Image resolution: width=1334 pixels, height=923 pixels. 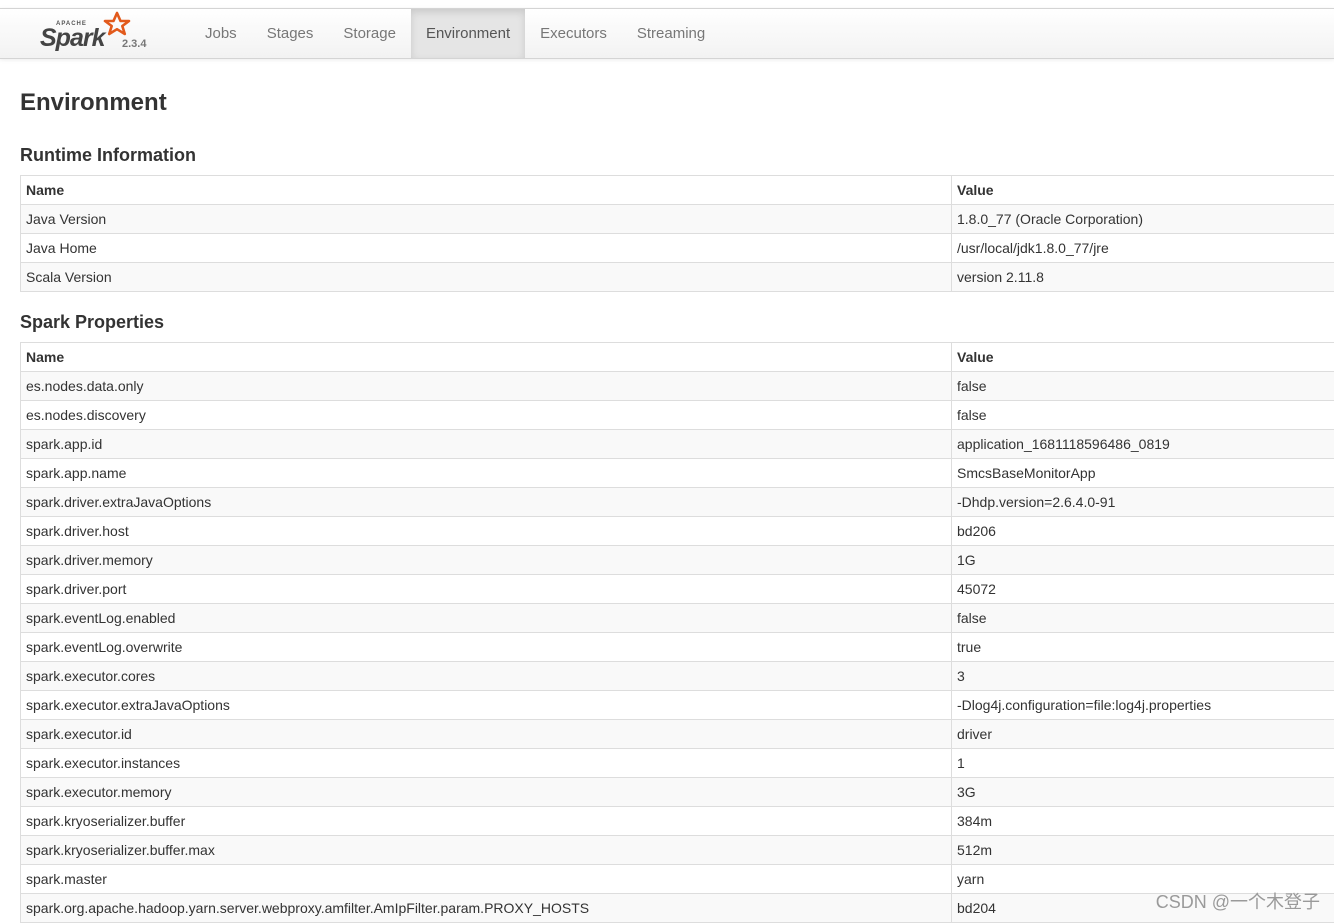 I want to click on spark-logo: APACHE Spark 2.3.4, so click(x=98, y=34).